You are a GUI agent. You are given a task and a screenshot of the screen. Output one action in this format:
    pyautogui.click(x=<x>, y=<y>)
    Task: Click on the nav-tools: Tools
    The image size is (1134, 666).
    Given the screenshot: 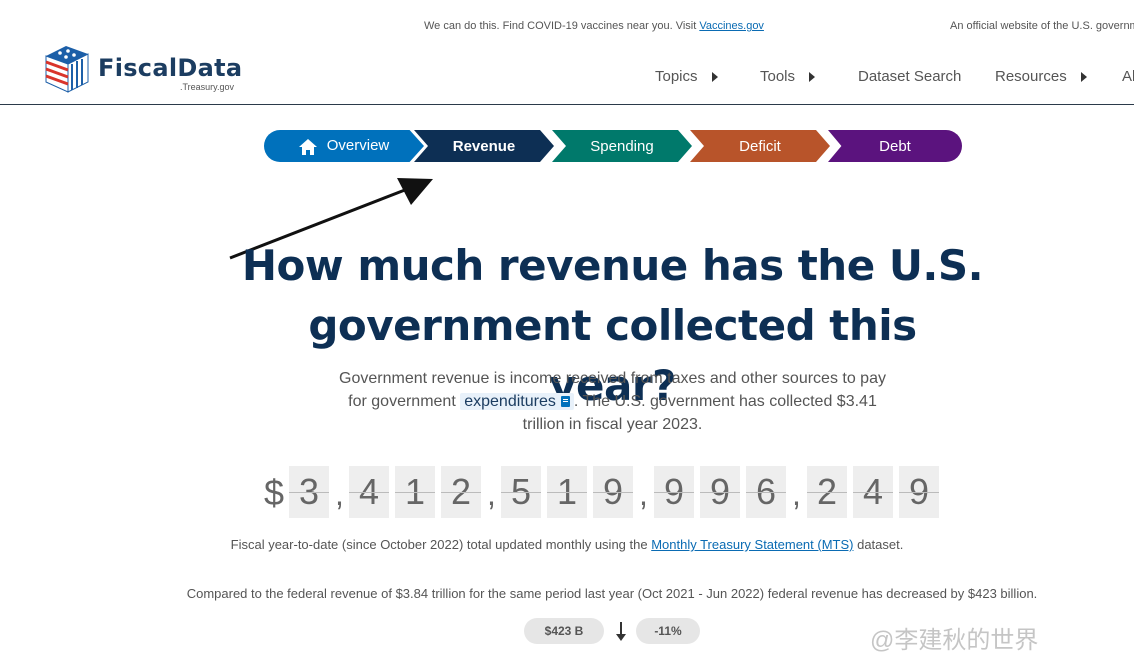 What is the action you would take?
    pyautogui.click(x=788, y=76)
    